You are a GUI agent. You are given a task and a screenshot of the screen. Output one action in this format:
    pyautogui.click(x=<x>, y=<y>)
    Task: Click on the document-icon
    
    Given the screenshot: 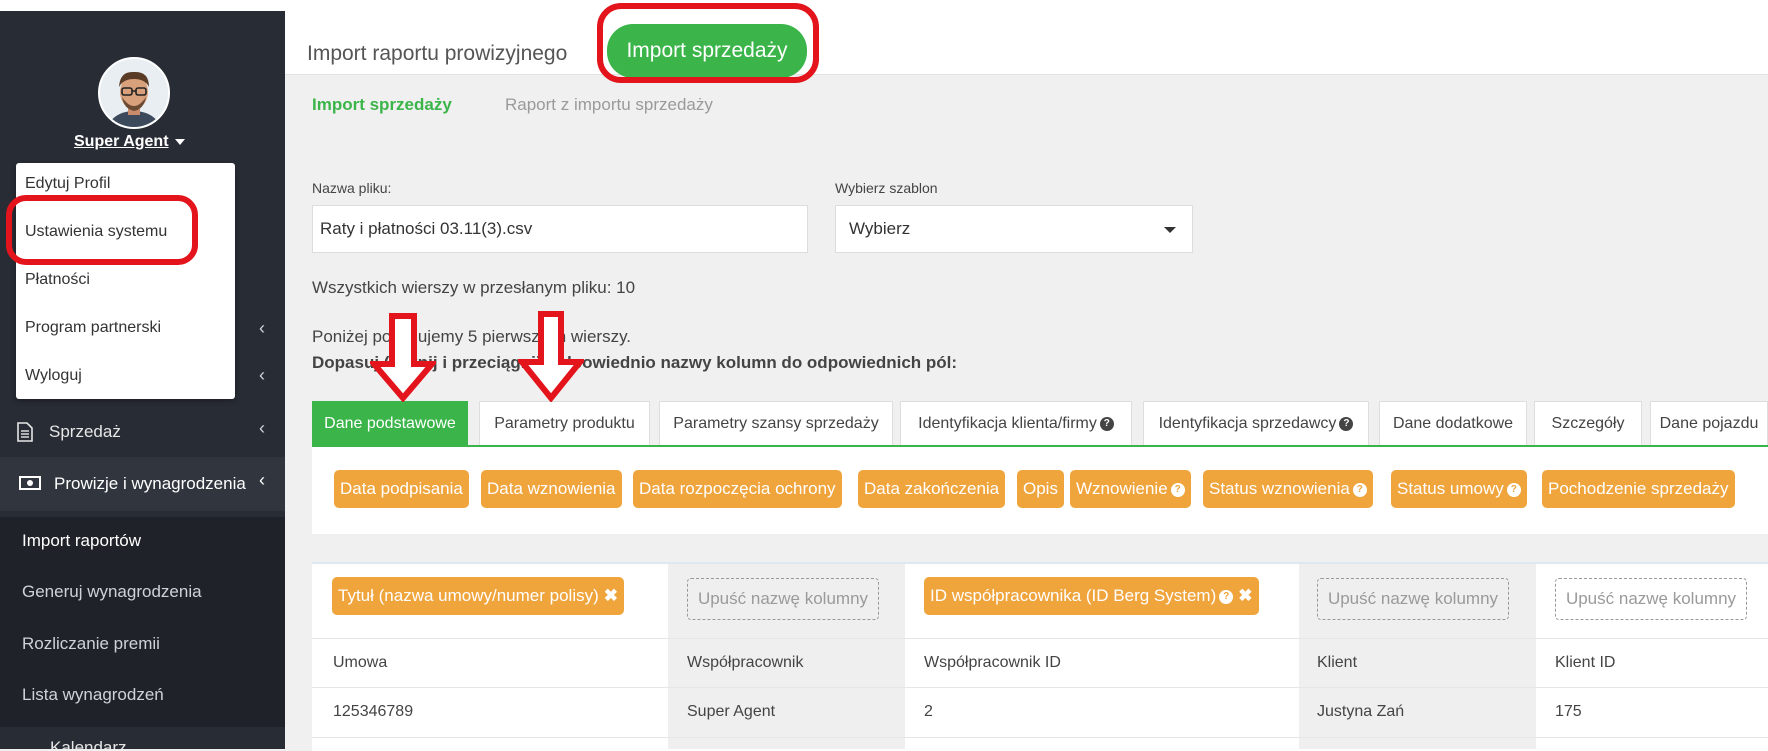 What is the action you would take?
    pyautogui.click(x=25, y=432)
    